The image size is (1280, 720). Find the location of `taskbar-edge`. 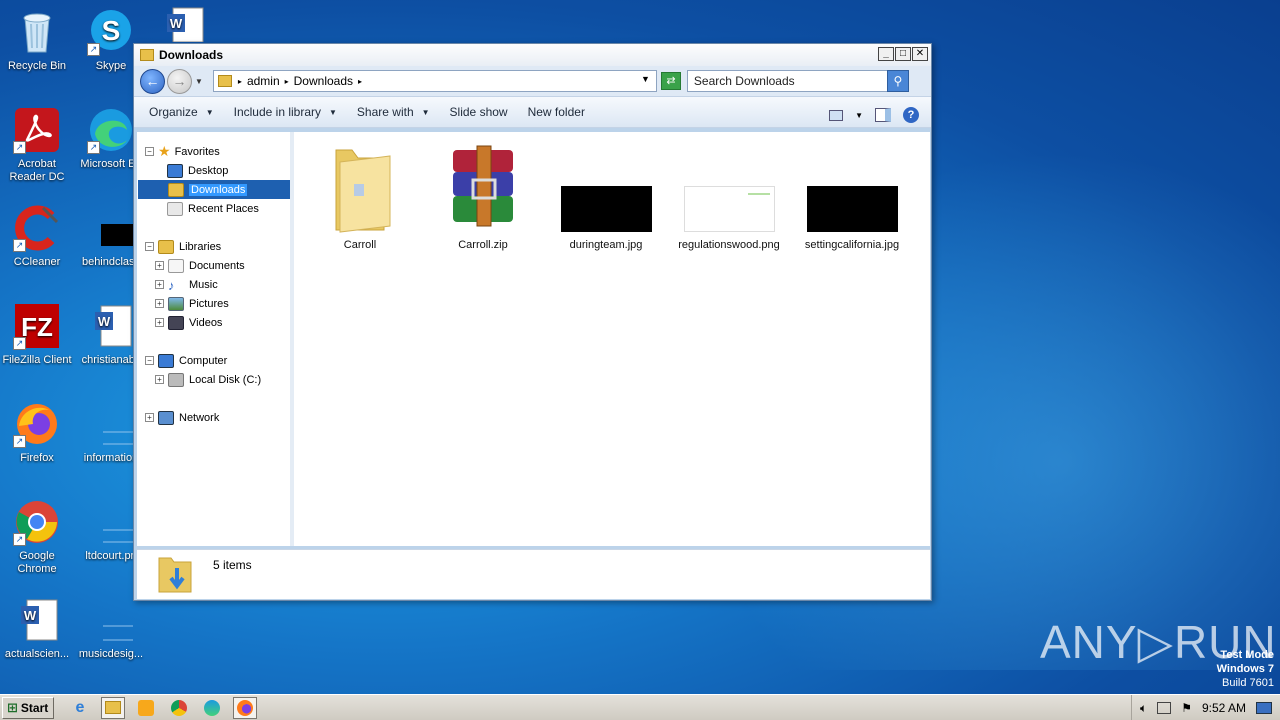

taskbar-edge is located at coordinates (212, 708).